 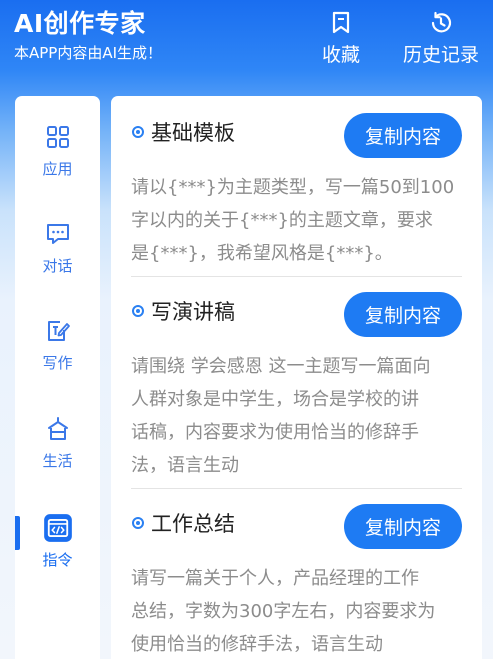 I want to click on code-icon, so click(x=57, y=528).